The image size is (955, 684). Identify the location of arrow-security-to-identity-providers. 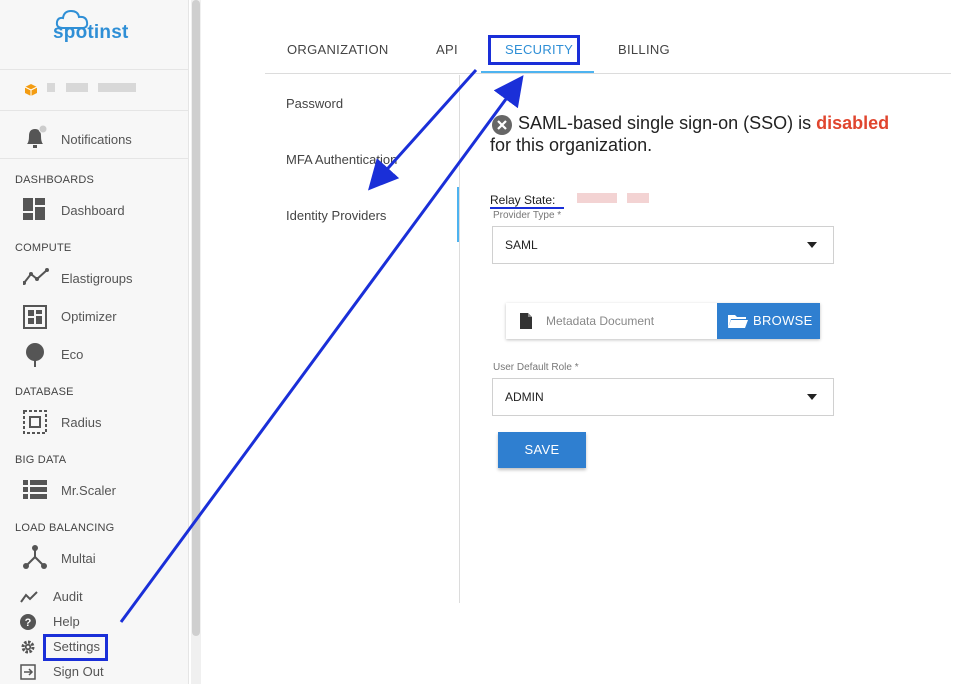
(422, 129).